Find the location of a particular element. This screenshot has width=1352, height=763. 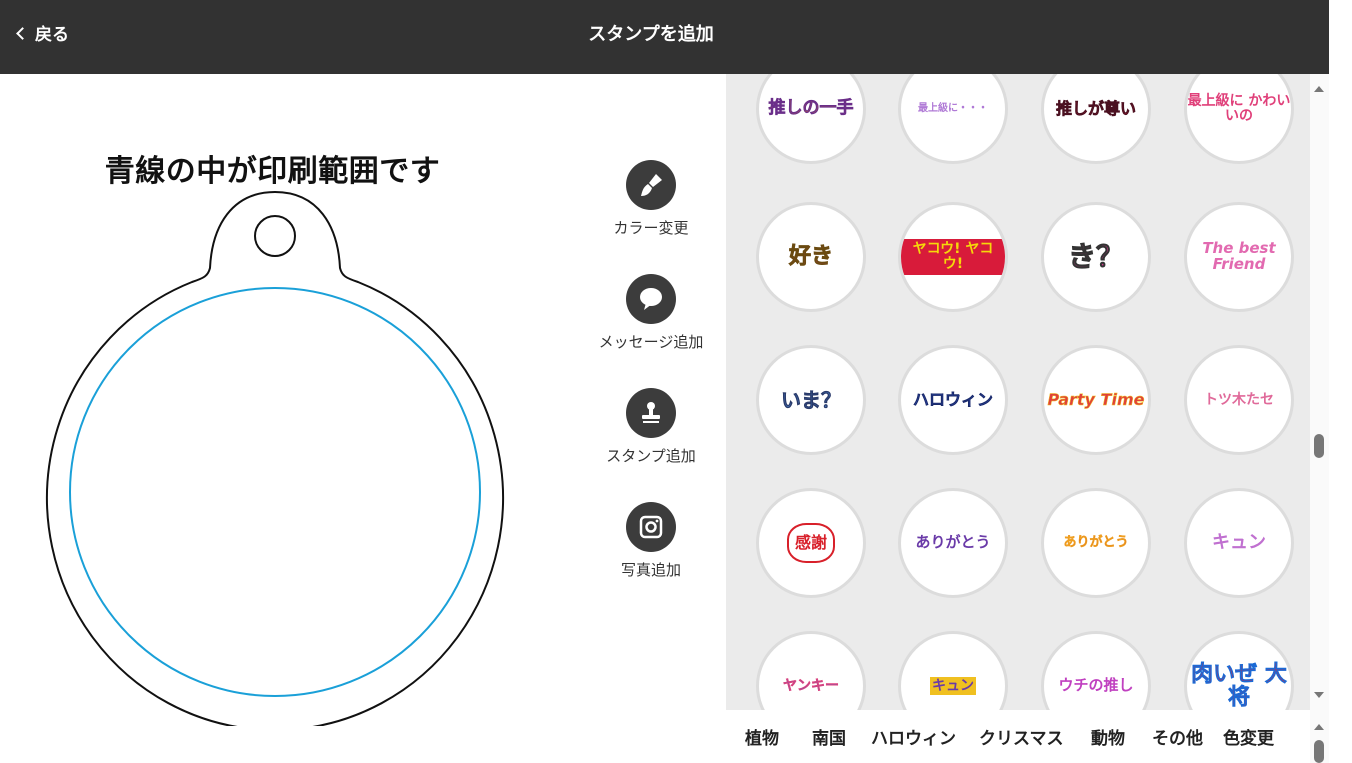

stamp-item: Party Time is located at coordinates (1096, 400).